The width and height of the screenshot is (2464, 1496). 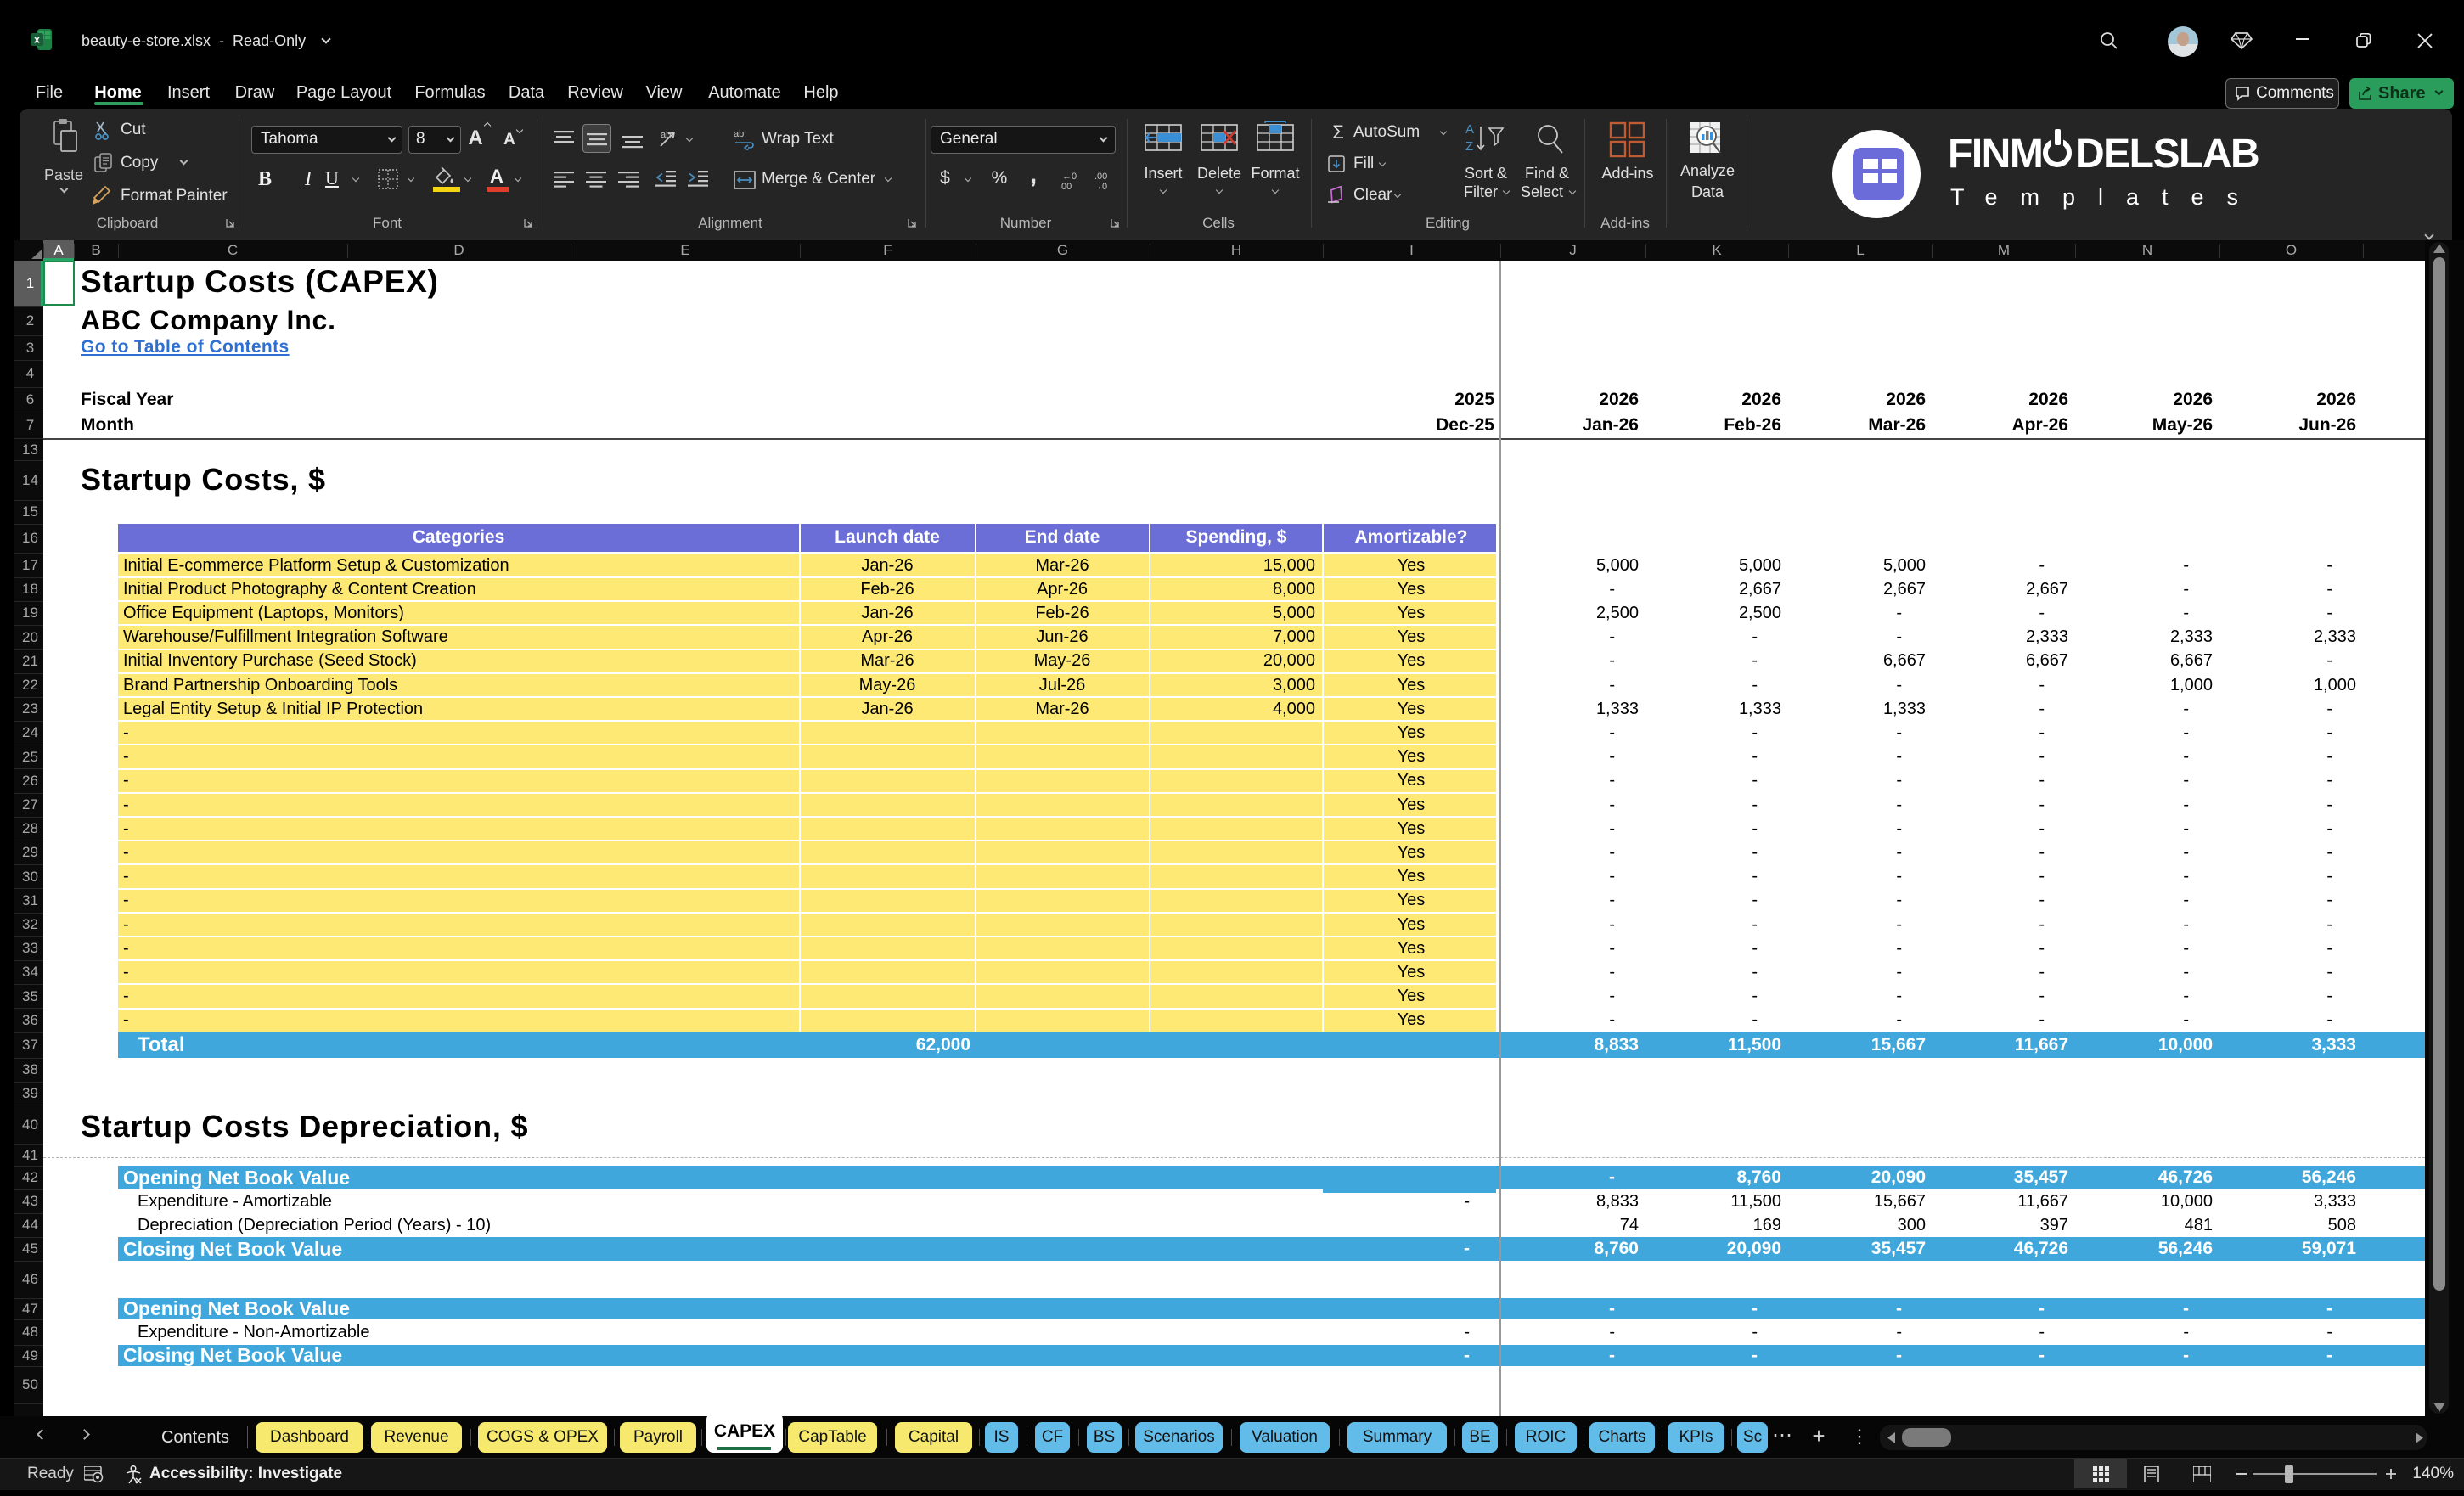 I want to click on svg-text: A, so click(x=1469, y=129).